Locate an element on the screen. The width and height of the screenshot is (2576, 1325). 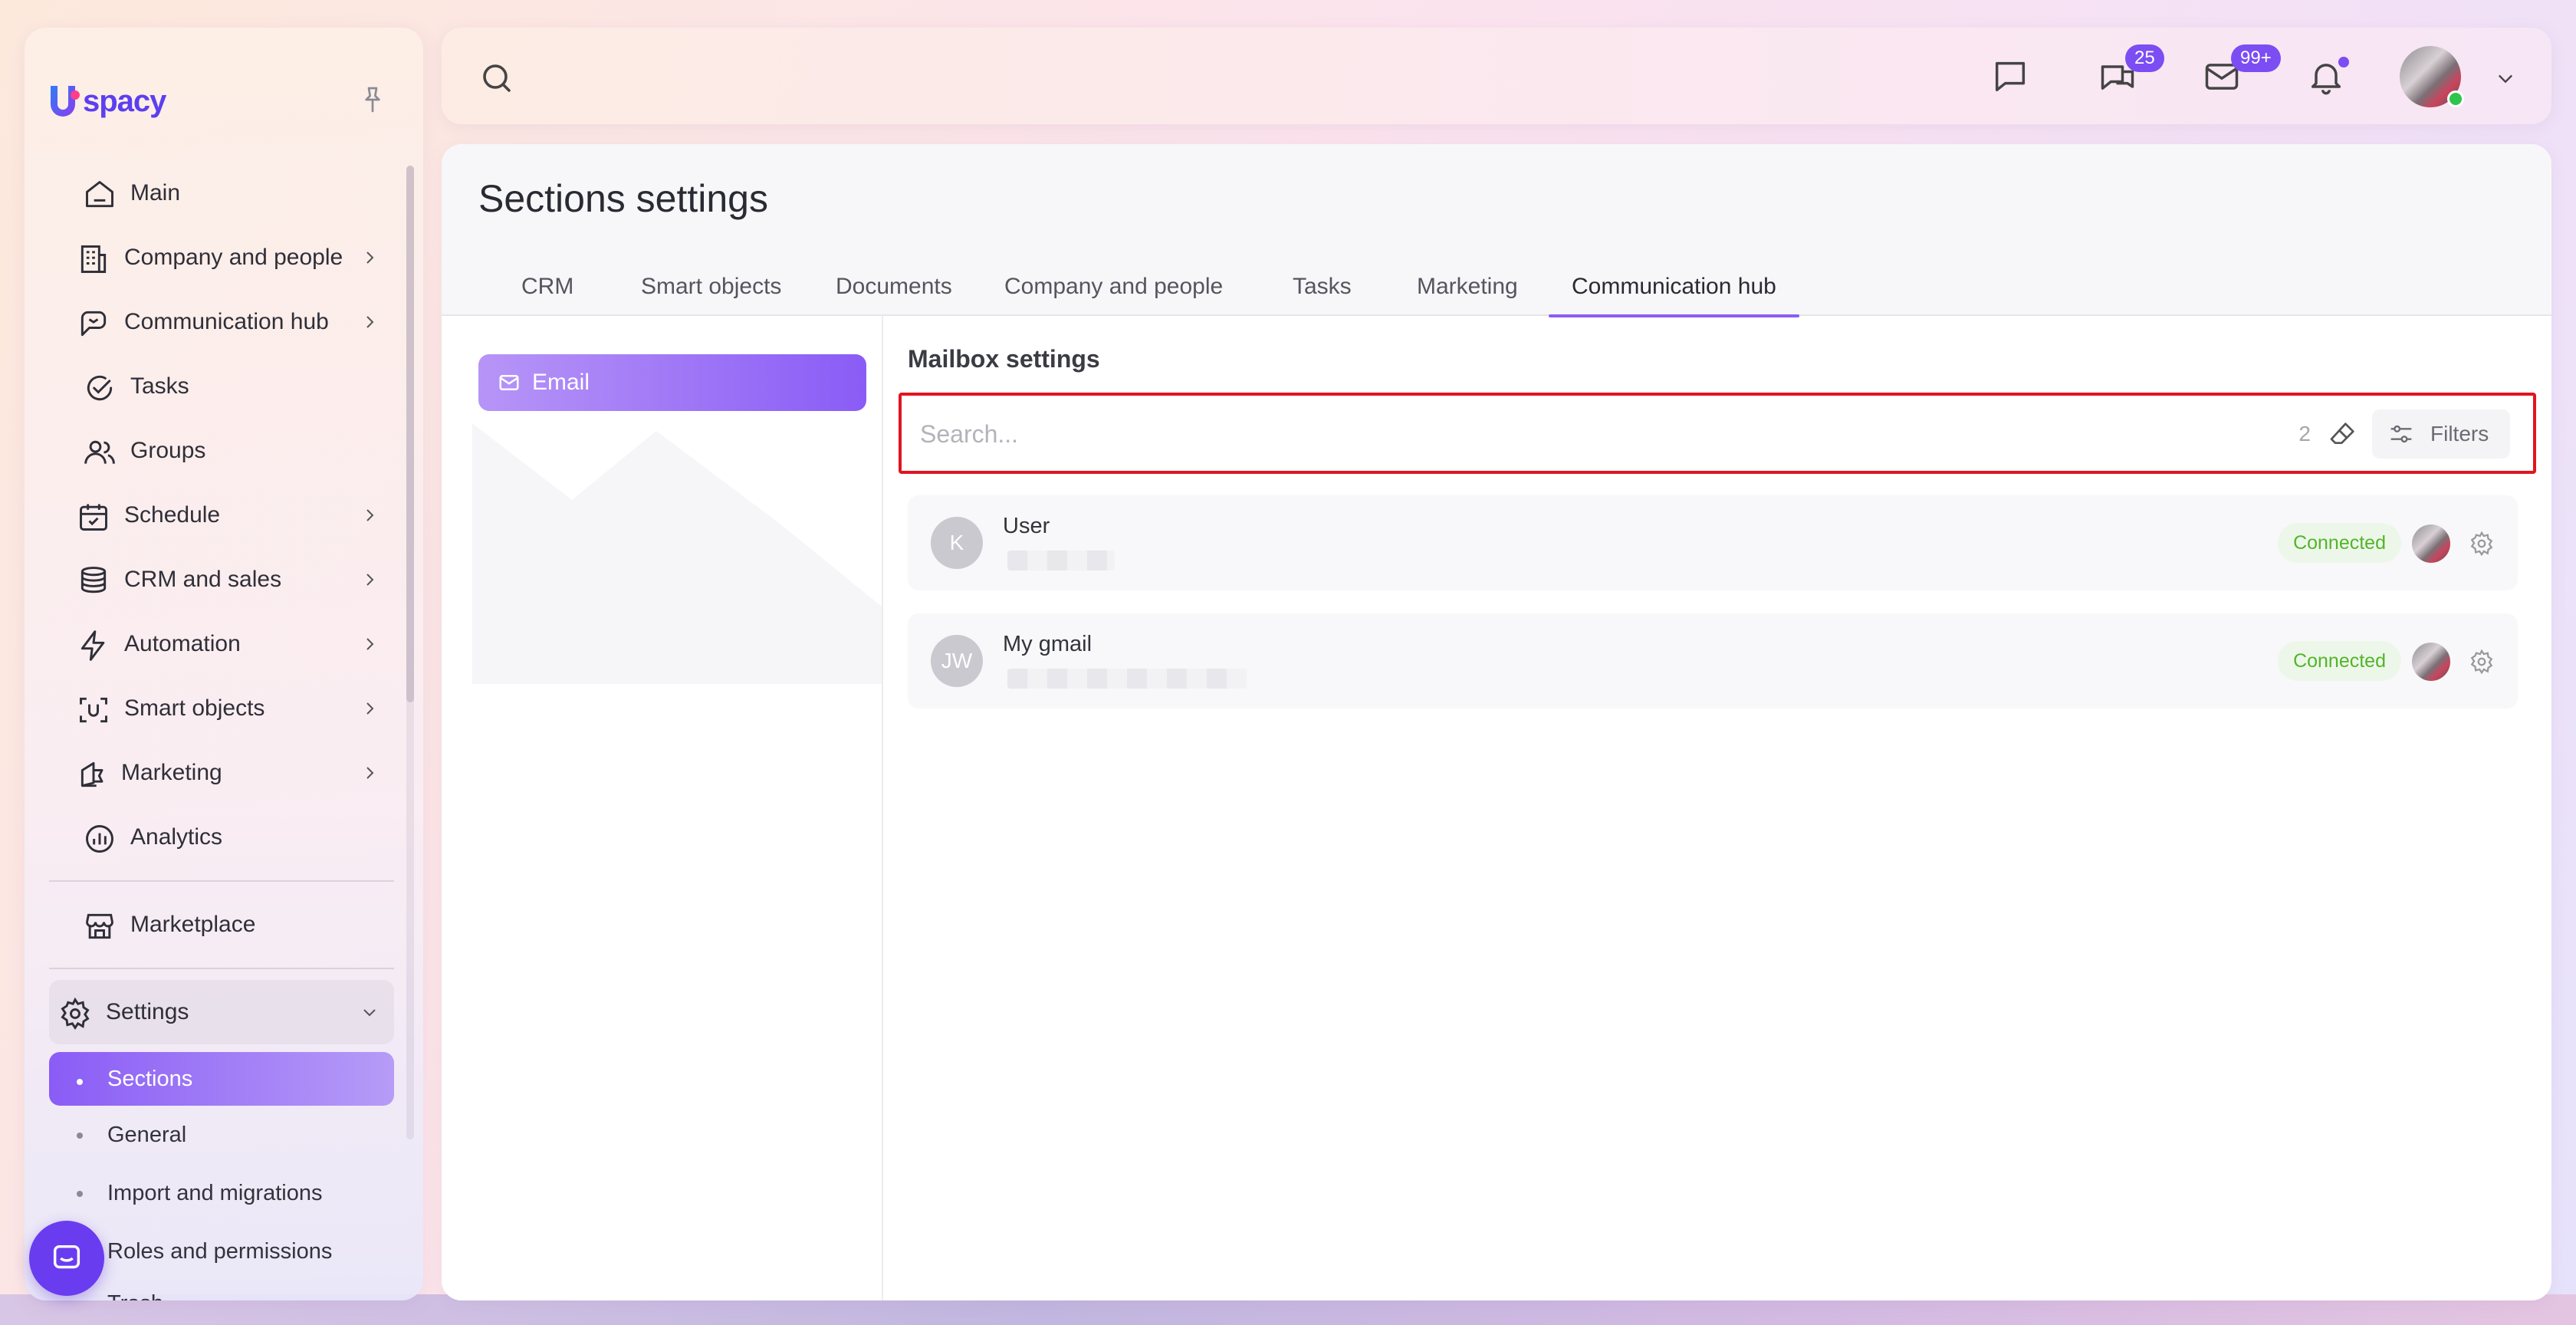
section-menu: Email is located at coordinates (663, 808).